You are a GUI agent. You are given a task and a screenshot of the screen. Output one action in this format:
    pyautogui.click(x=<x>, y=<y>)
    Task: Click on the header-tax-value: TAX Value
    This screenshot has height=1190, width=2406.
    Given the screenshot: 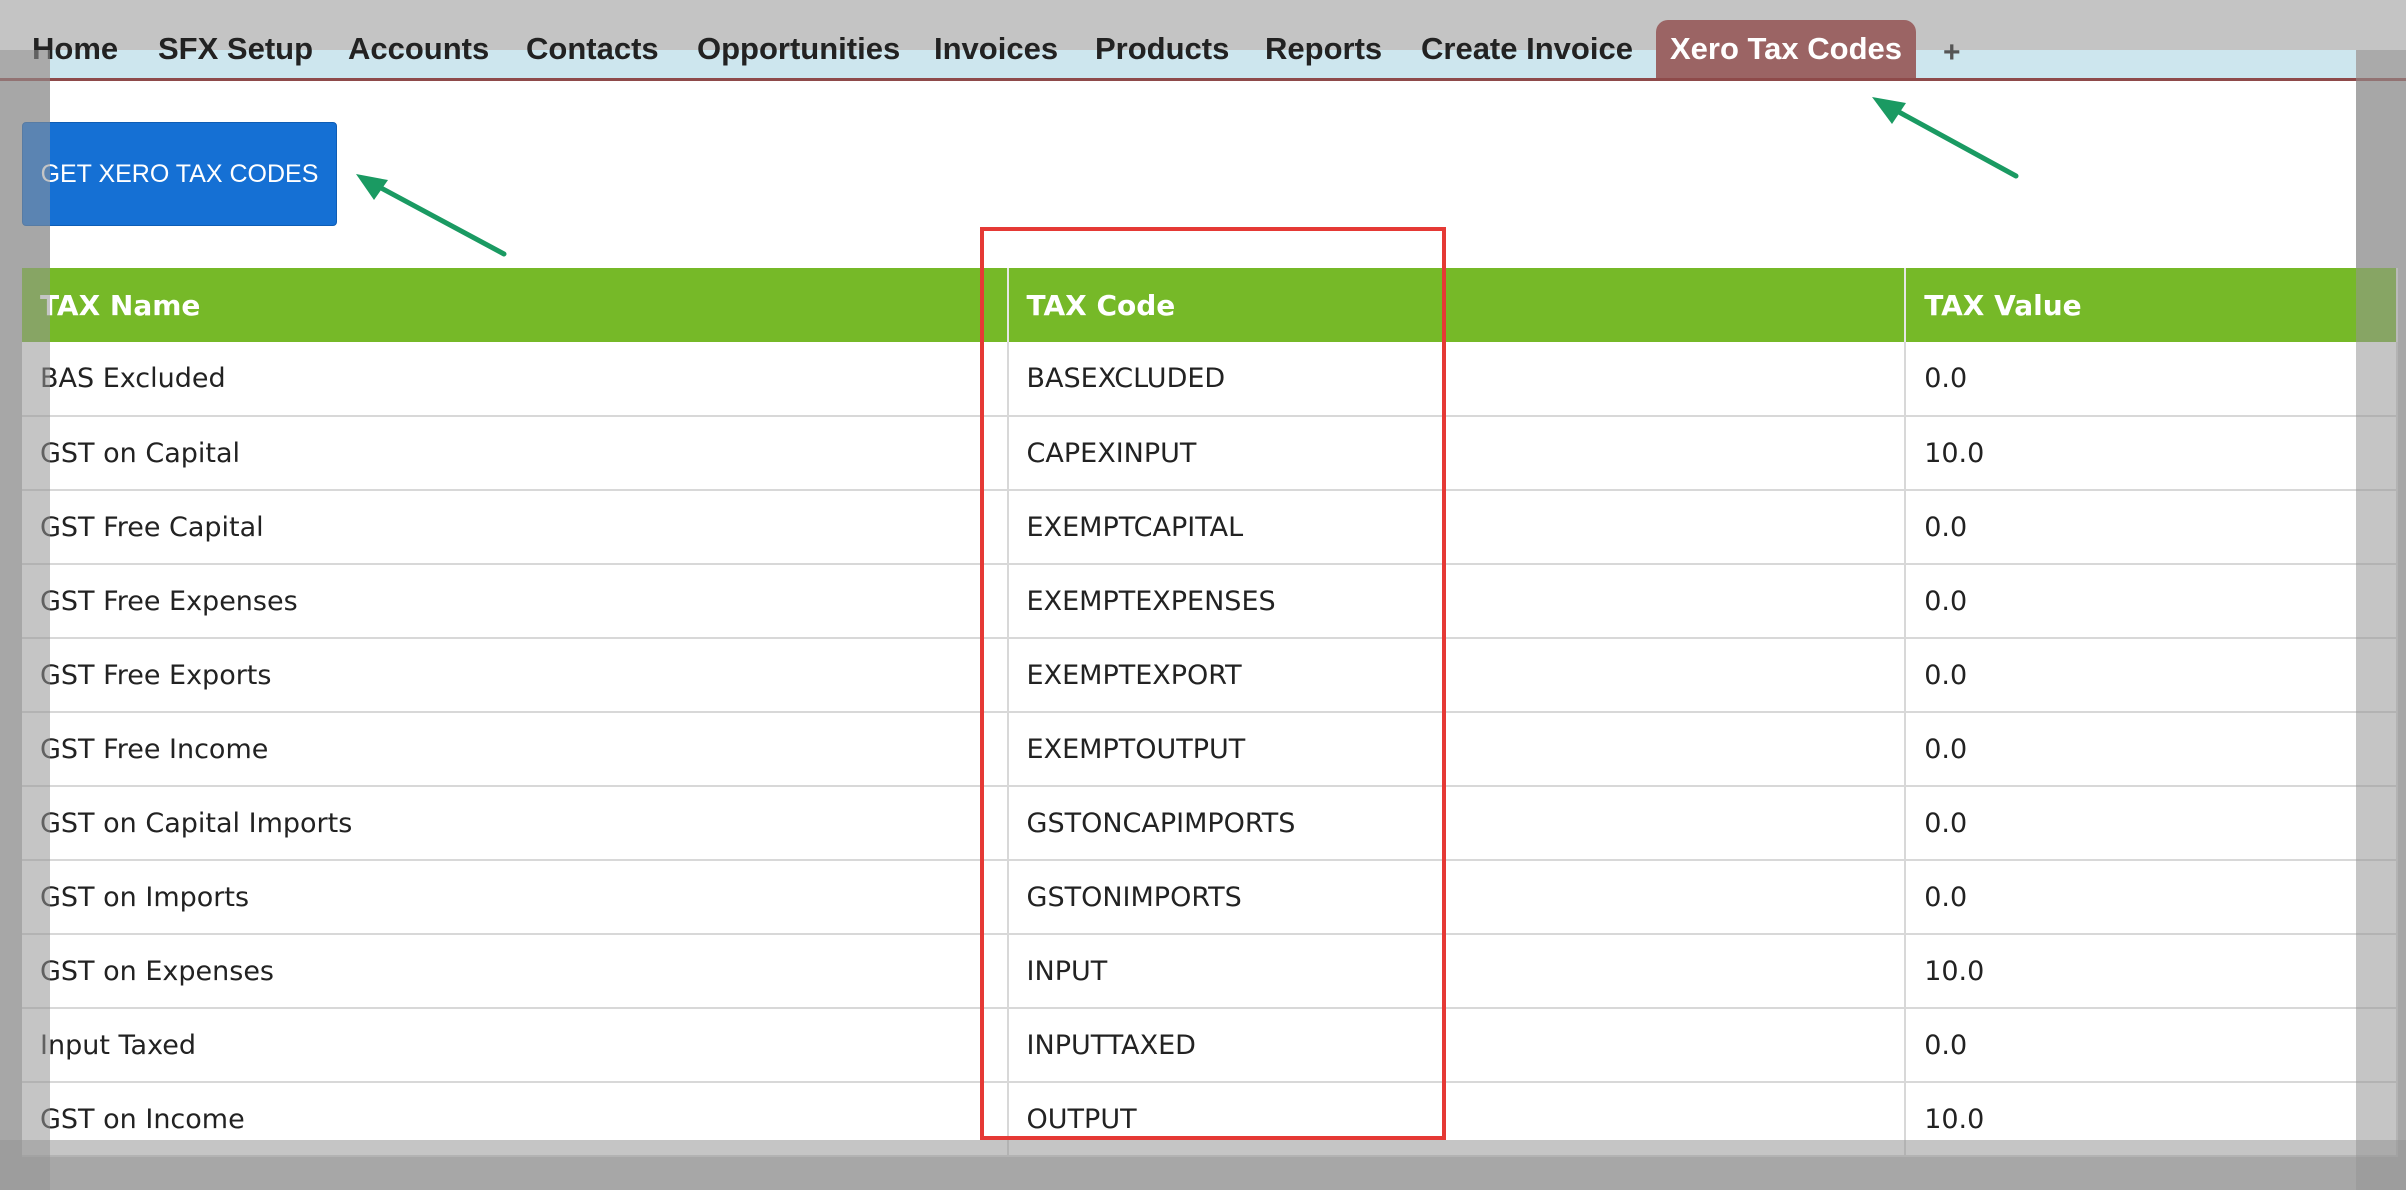 What is the action you would take?
    pyautogui.click(x=2151, y=305)
    